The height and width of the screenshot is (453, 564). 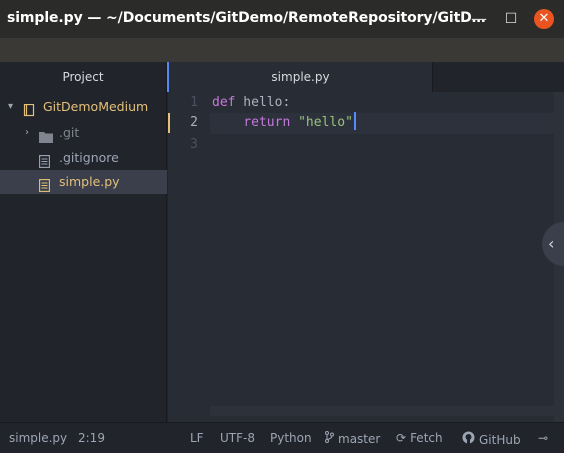 I want to click on status-fetch: ⟳ Fetch, so click(x=419, y=438).